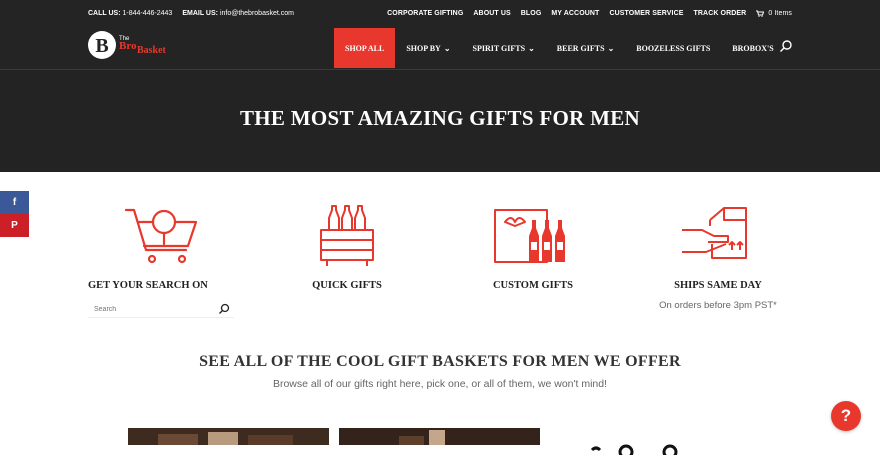  I want to click on email-link: info@thebrobasket.com, so click(257, 13).